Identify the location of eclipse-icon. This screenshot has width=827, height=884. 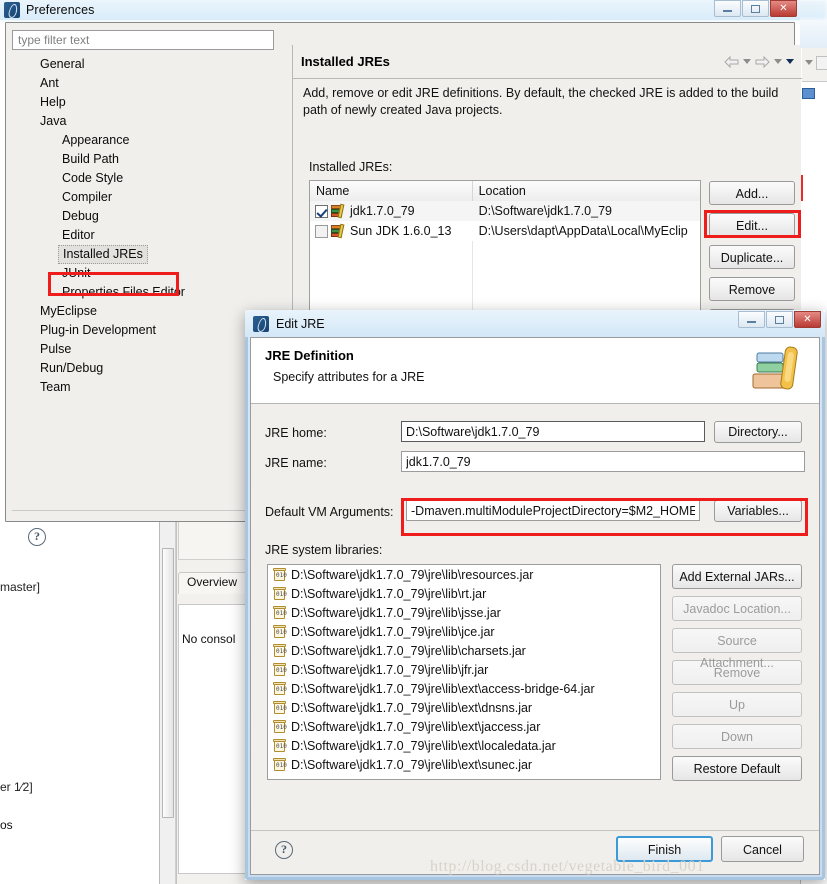
(261, 323).